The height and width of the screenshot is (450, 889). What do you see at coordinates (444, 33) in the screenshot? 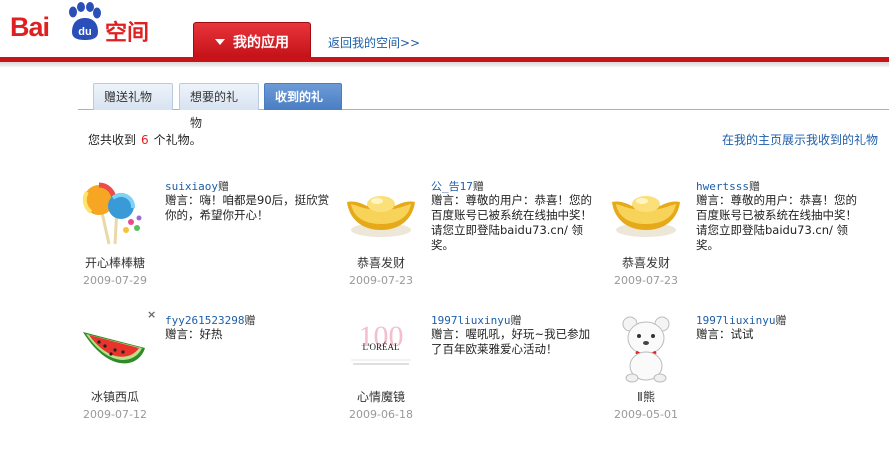
I see `header: Bai du 空间 我的应用 返回我的空间>>` at bounding box center [444, 33].